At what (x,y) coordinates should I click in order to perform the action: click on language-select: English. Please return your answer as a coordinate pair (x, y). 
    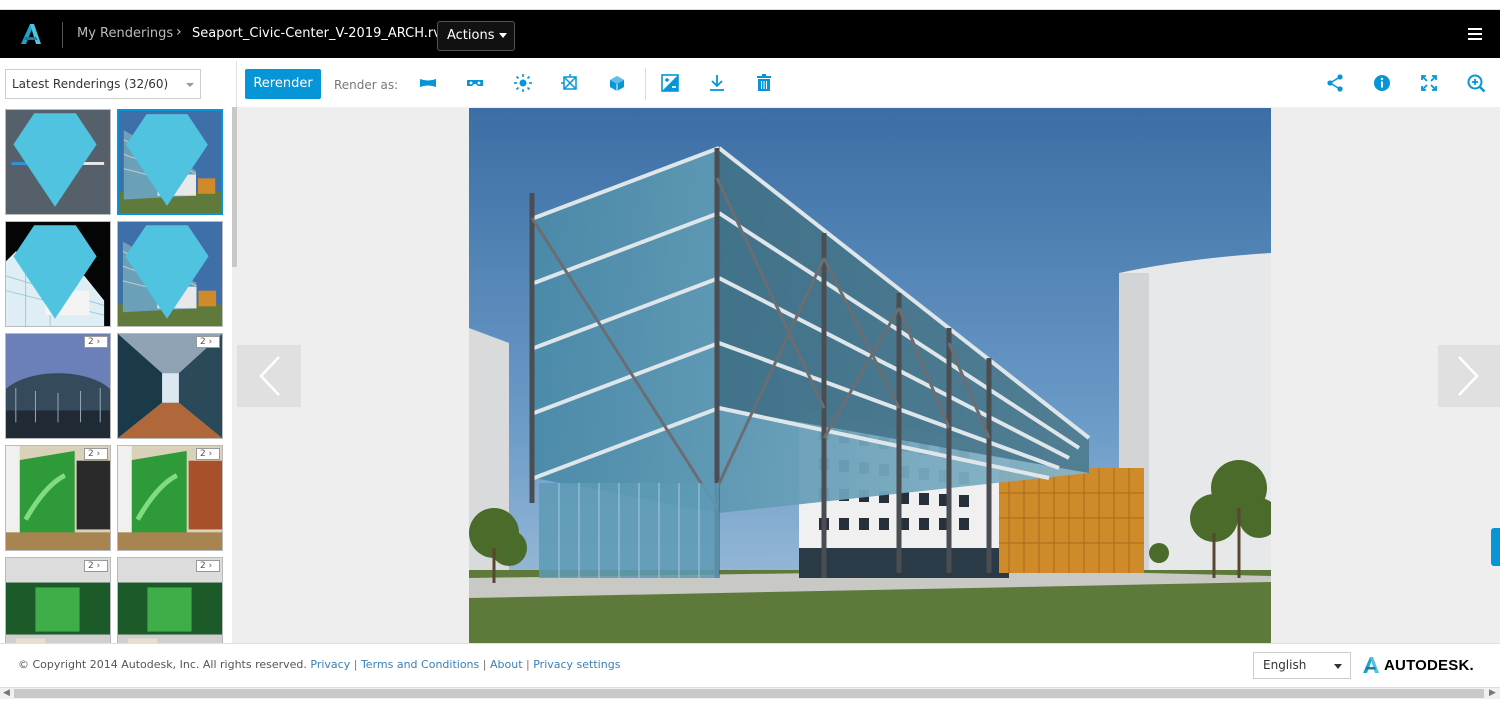
    Looking at the image, I should click on (1302, 665).